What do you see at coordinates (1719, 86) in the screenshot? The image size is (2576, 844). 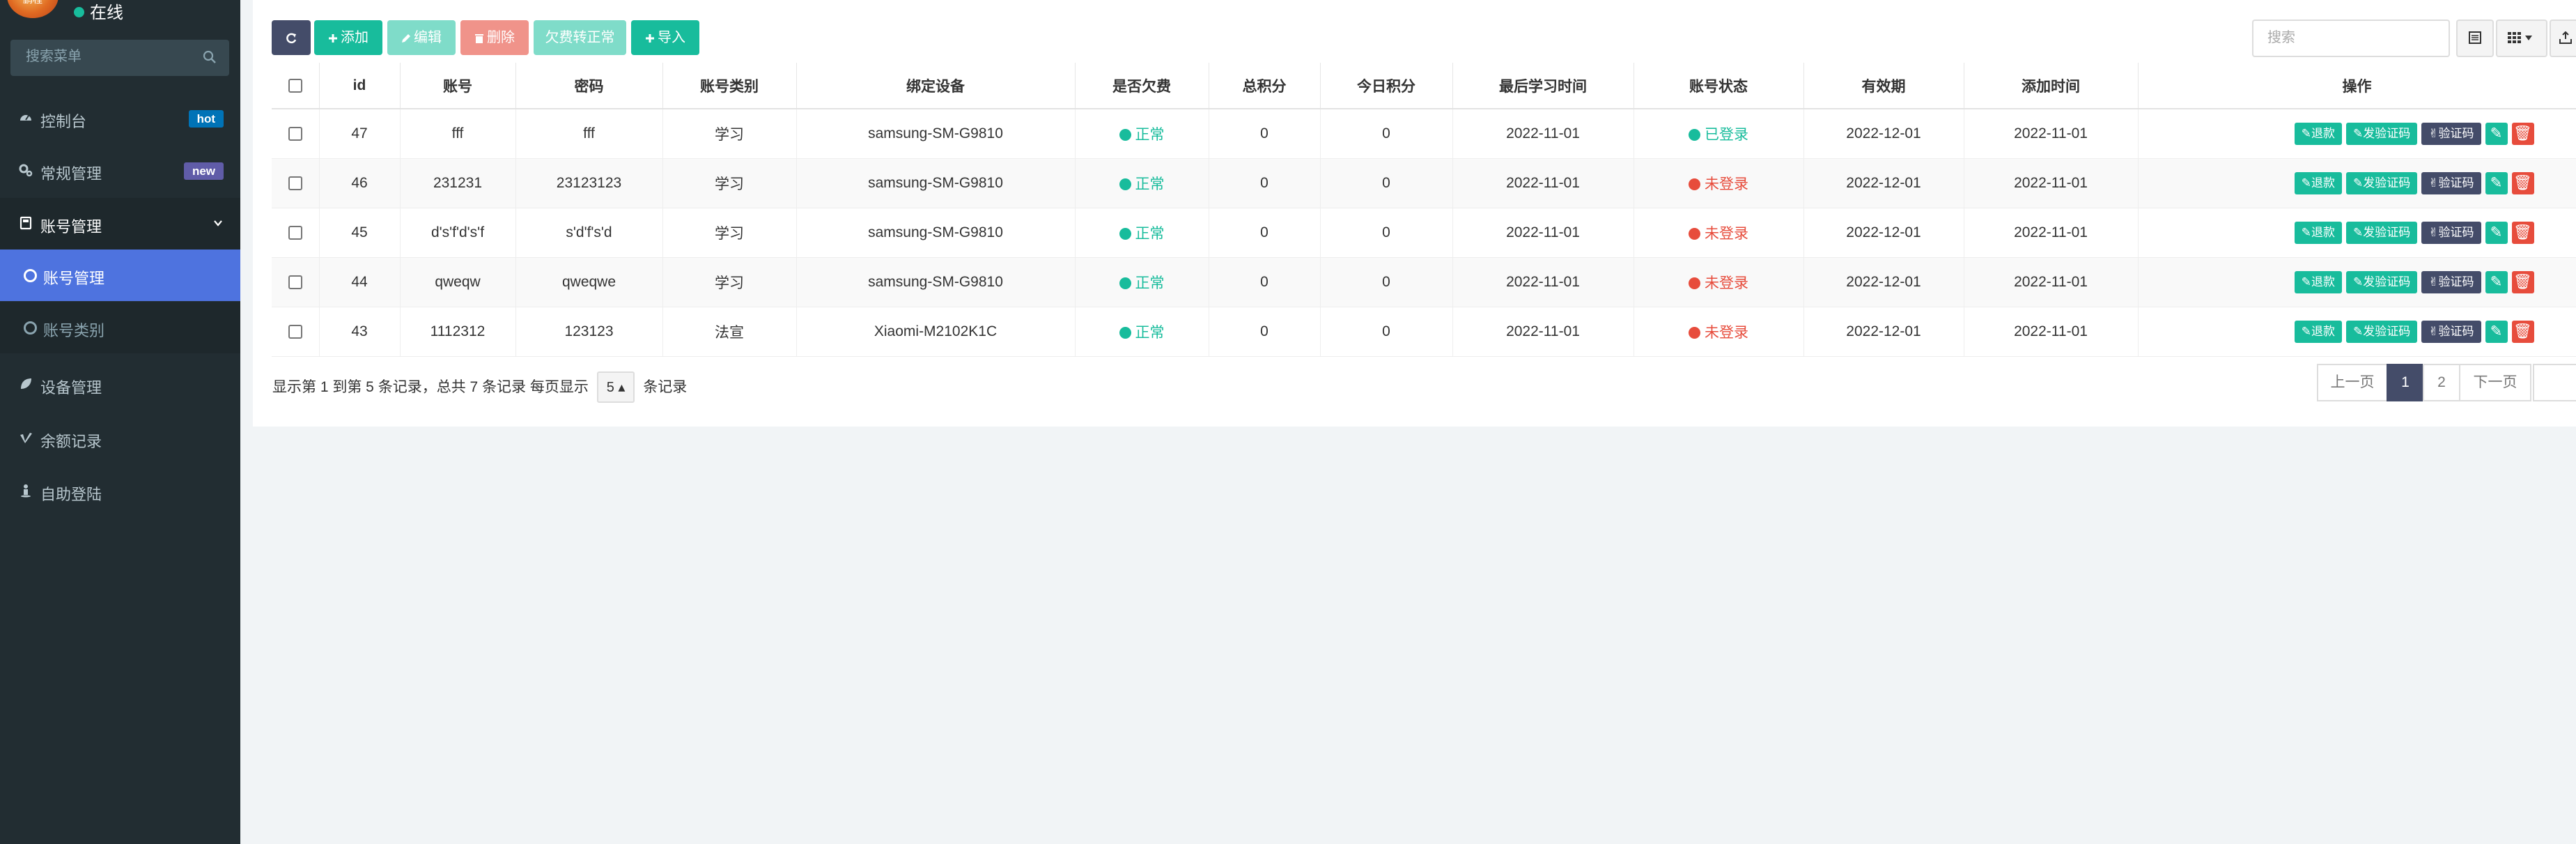 I see `column-header: 账号状态` at bounding box center [1719, 86].